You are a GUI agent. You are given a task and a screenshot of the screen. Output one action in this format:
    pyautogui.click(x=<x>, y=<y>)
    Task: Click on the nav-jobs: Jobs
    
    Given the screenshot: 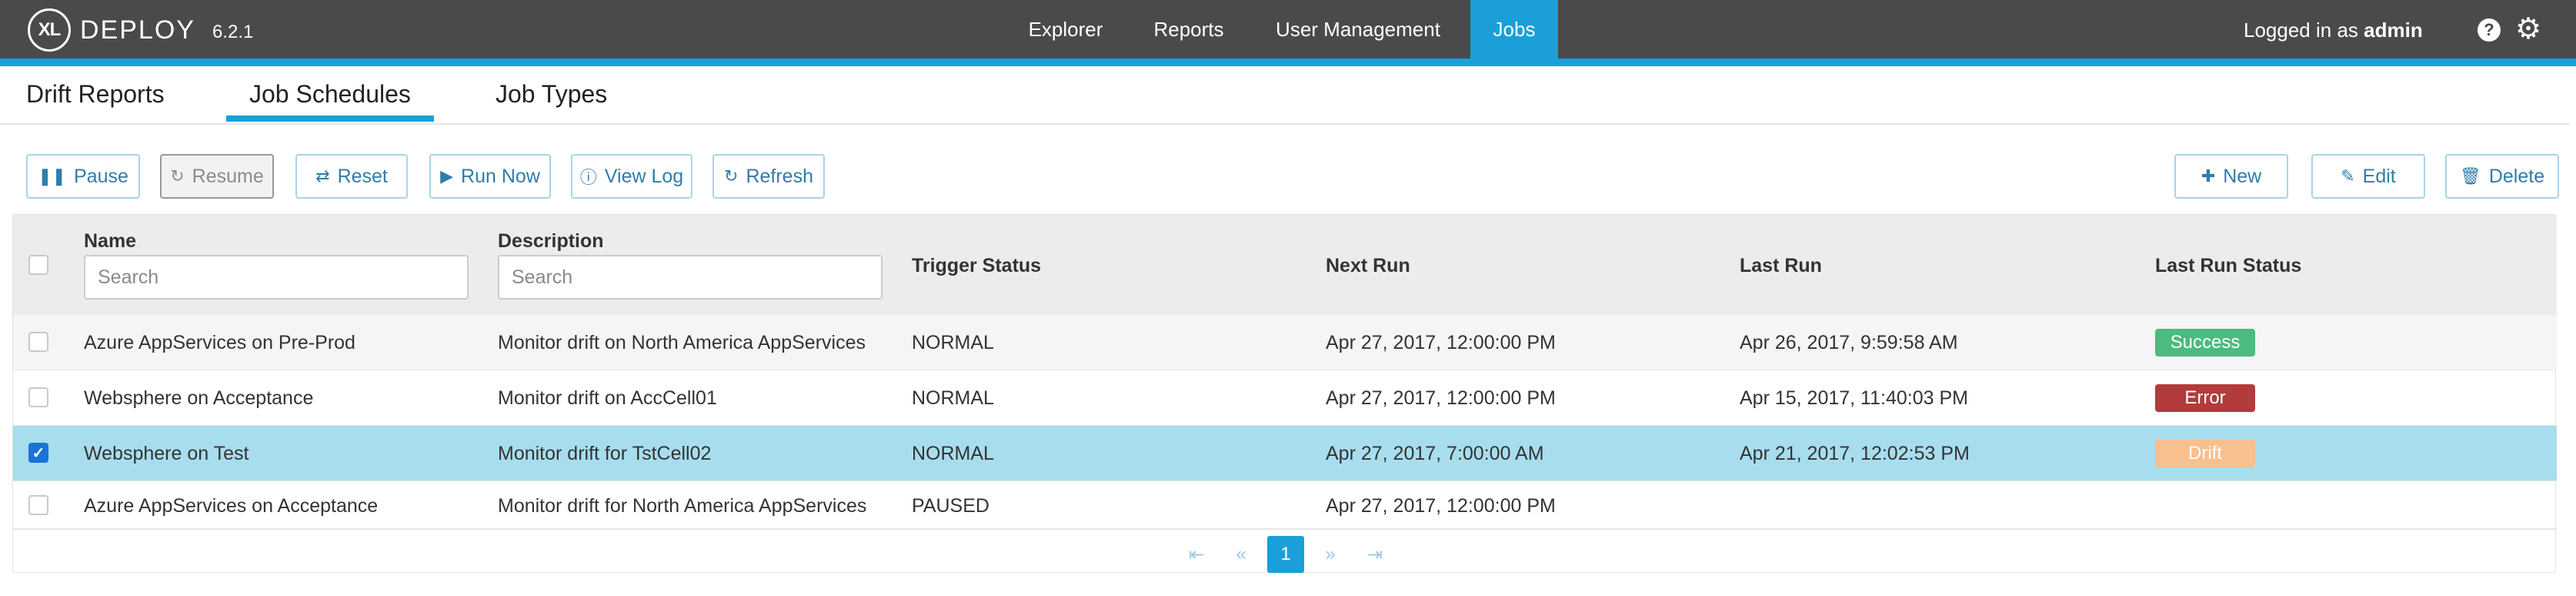 What is the action you would take?
    pyautogui.click(x=1514, y=30)
    